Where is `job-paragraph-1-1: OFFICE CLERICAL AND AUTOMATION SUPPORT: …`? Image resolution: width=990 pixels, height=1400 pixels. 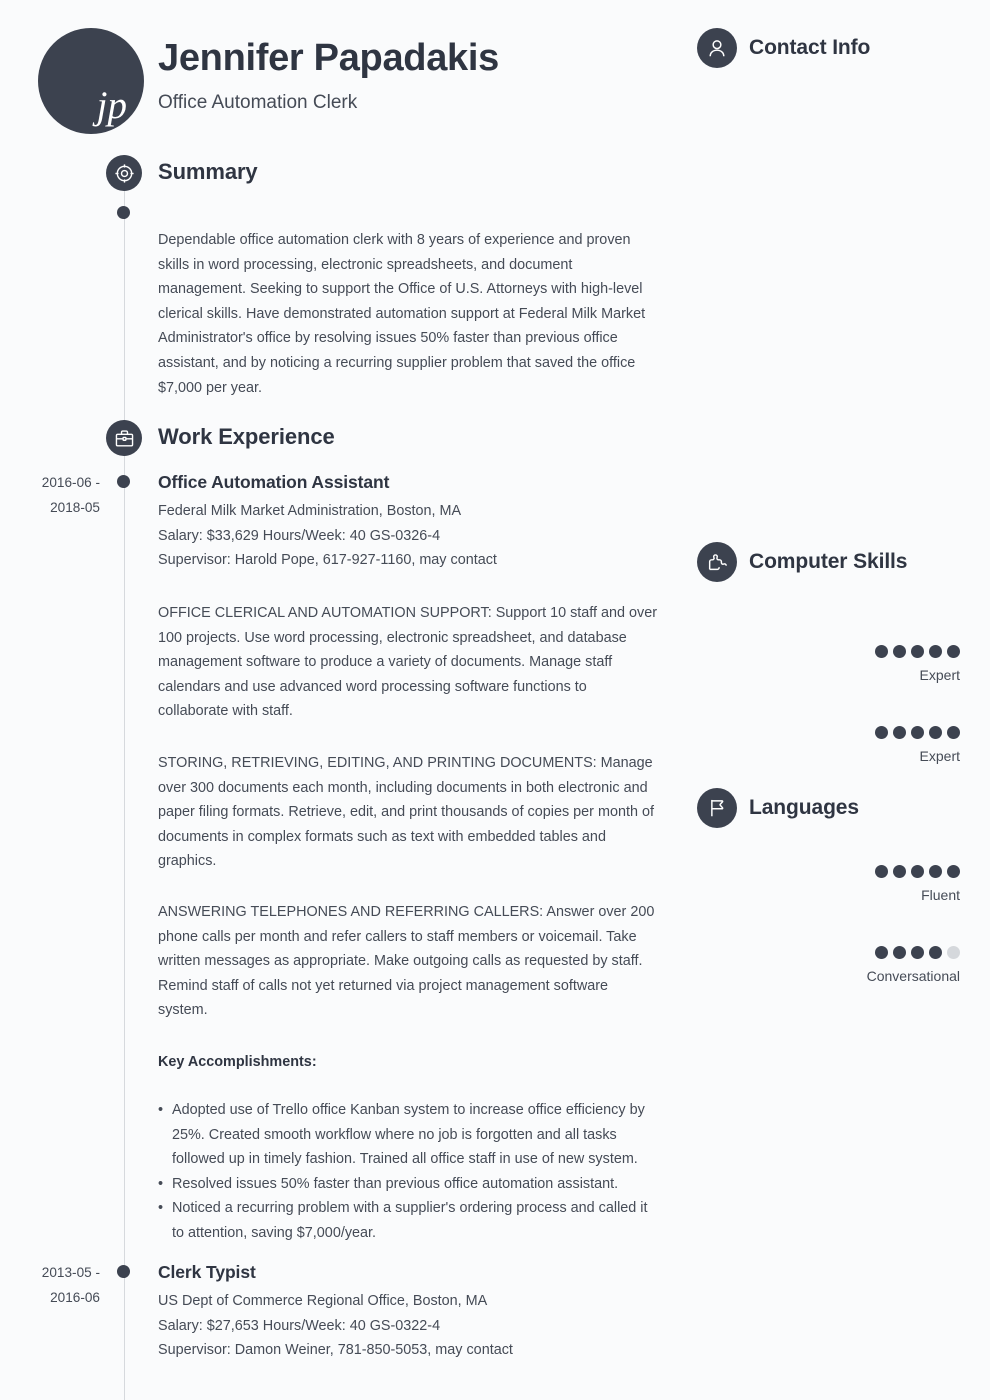
job-paragraph-1-1: OFFICE CLERICAL AND AUTOMATION SUPPORT: … is located at coordinates (408, 662).